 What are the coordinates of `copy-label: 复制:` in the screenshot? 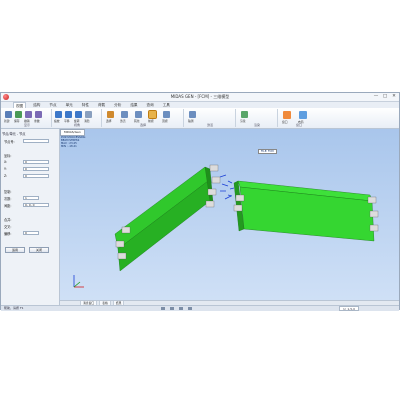 It's located at (8, 192).